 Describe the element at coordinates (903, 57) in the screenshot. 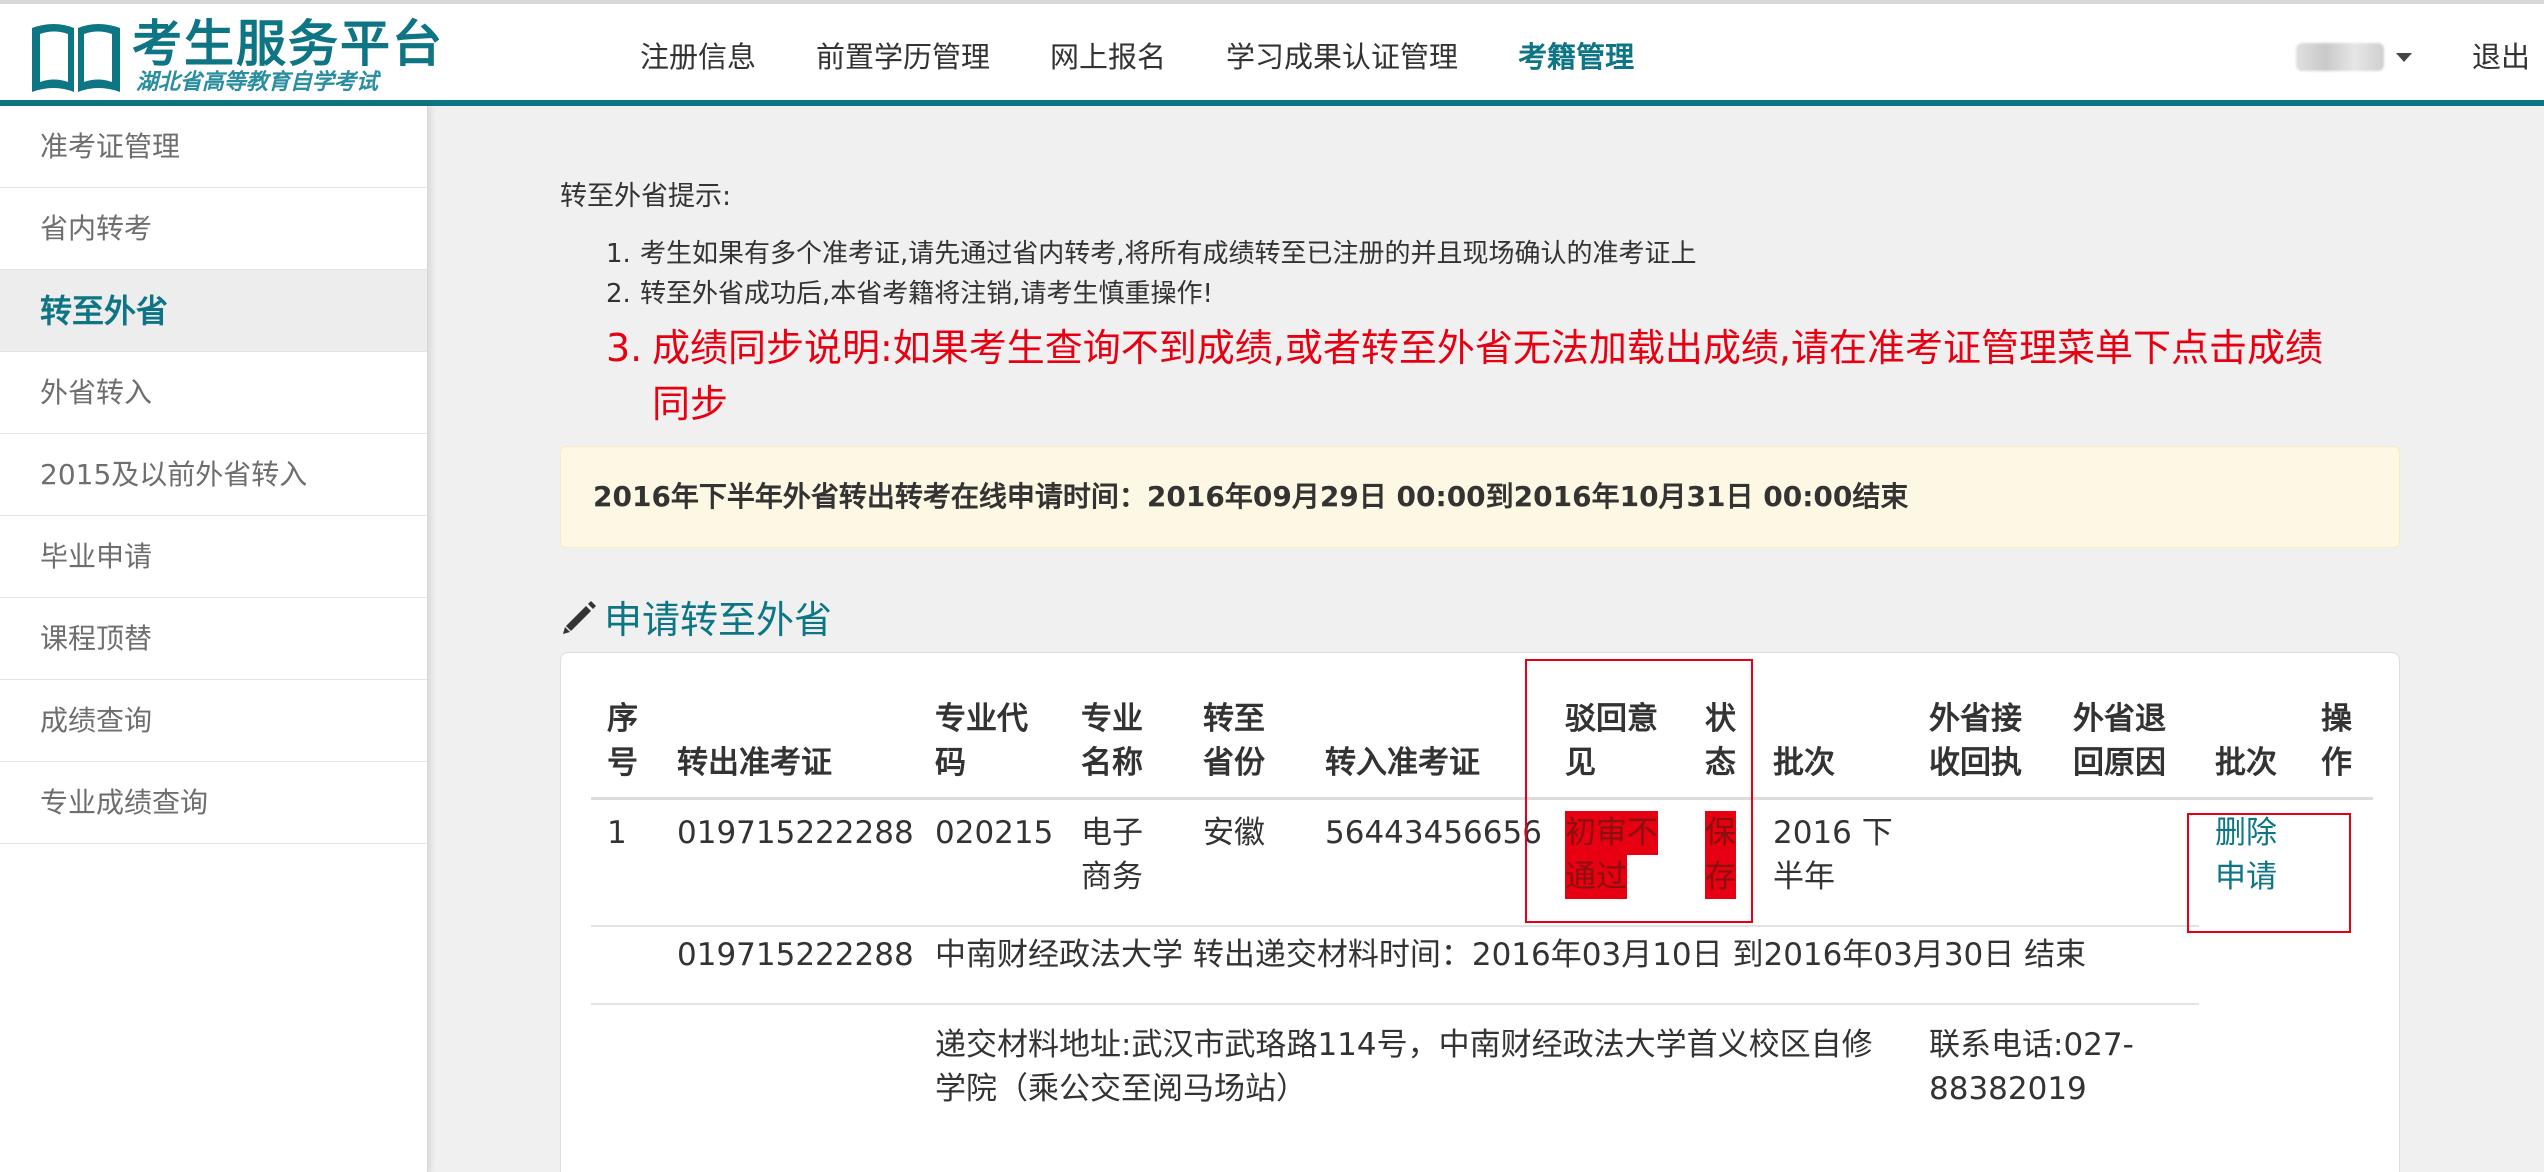

I see `nav-prior-education: 前置学历管理` at that location.